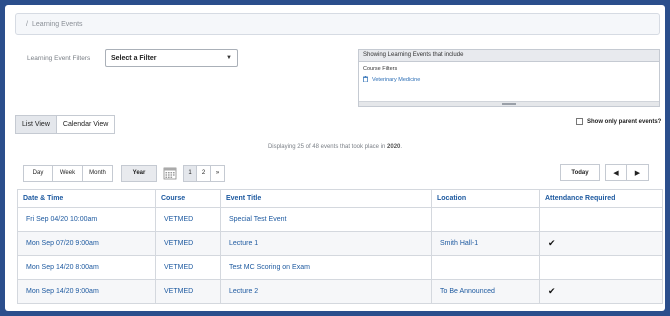  Describe the element at coordinates (98, 173) in the screenshot. I see `month-button: Month` at that location.